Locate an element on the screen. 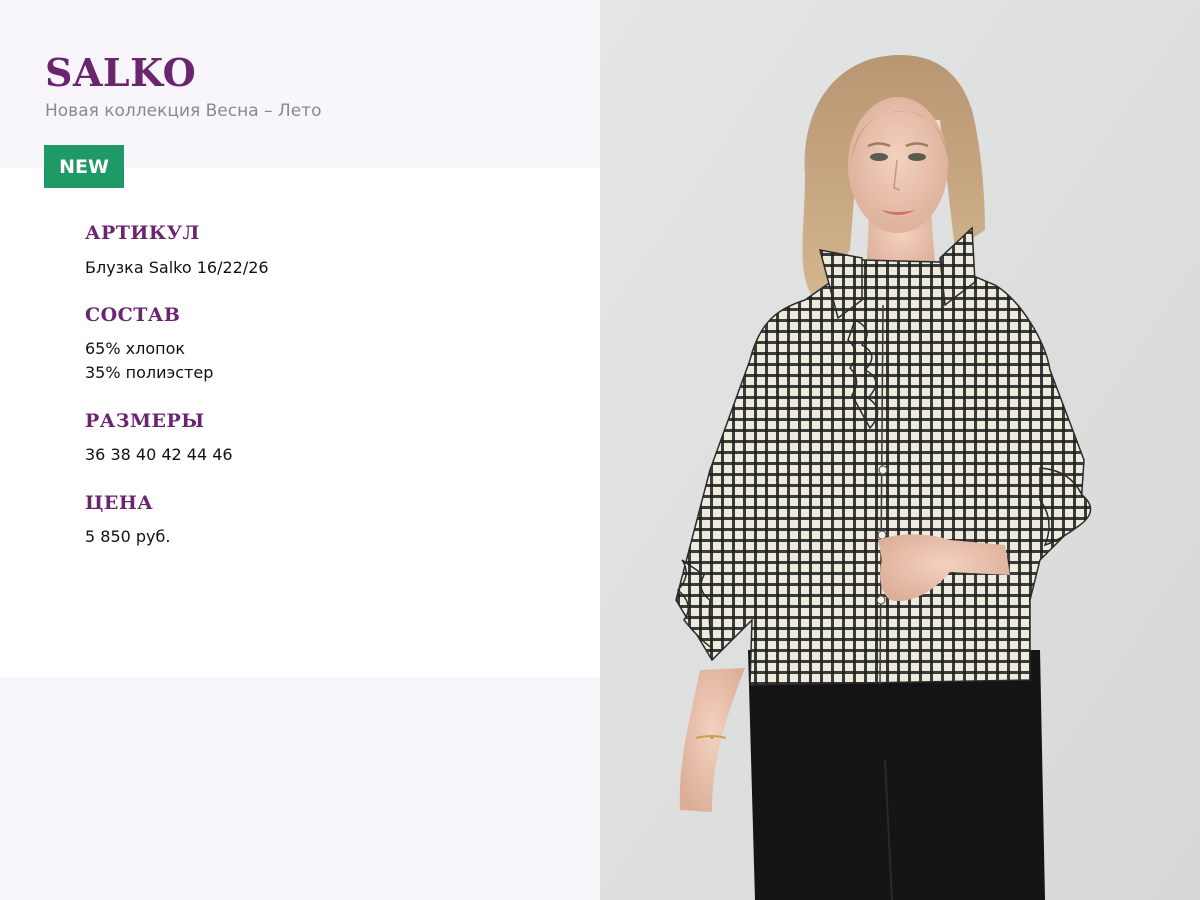 The width and height of the screenshot is (1200, 900). new-badge: NEW is located at coordinates (84, 166).